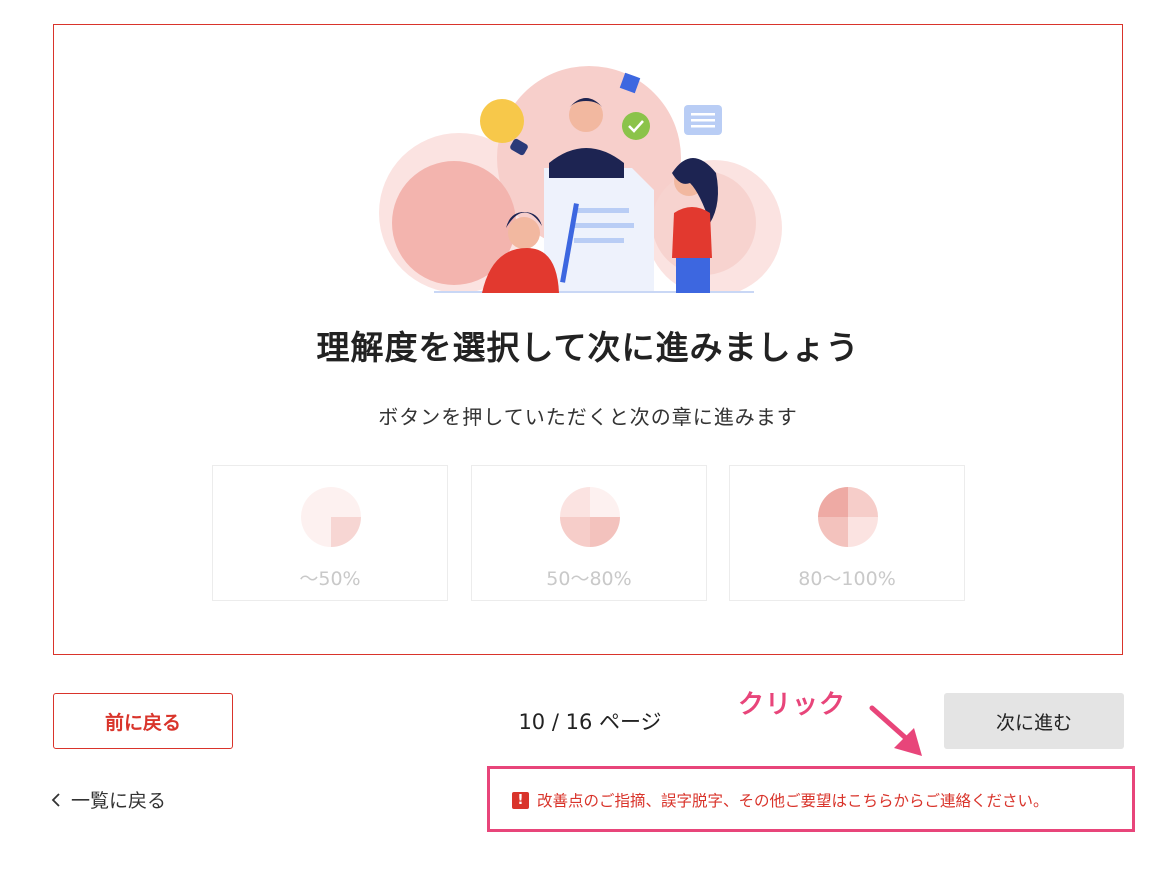 The width and height of the screenshot is (1166, 878). What do you see at coordinates (520, 800) in the screenshot?
I see `exclamation-icon: !` at bounding box center [520, 800].